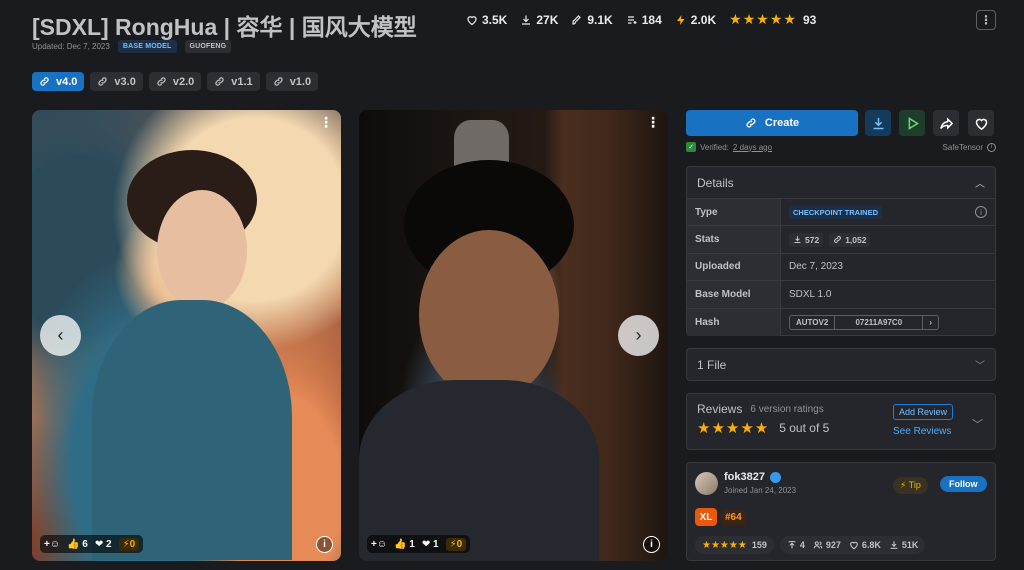 The image size is (1024, 570). I want to click on verified-check-icon: ✓, so click(691, 147).